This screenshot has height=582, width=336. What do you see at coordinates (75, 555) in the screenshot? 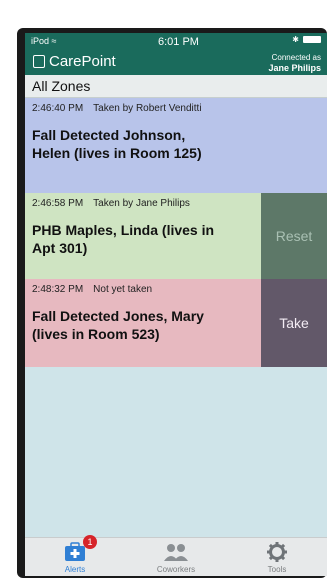
I see `tab-alerts: 1 Alerts` at bounding box center [75, 555].